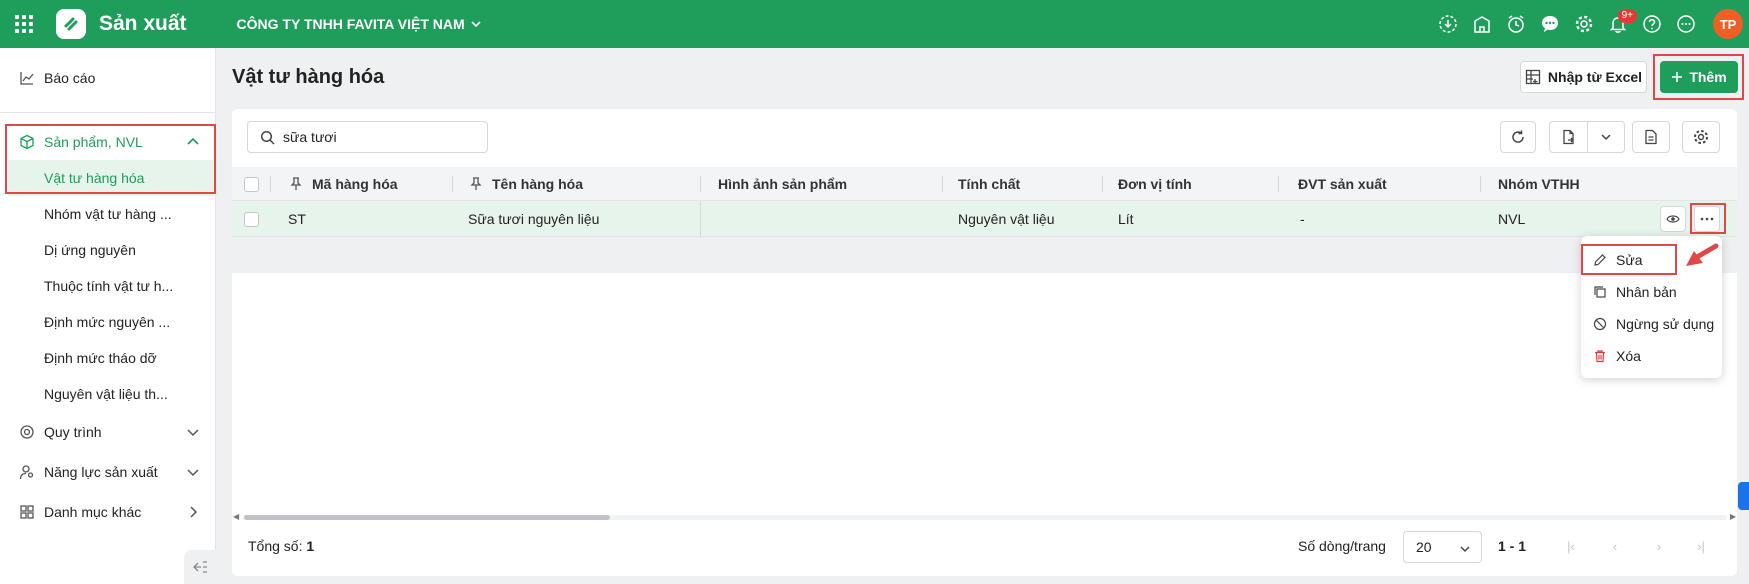 The image size is (1749, 584). I want to click on sidebar-item-goods: Vật tư hàng hóa, so click(112, 178).